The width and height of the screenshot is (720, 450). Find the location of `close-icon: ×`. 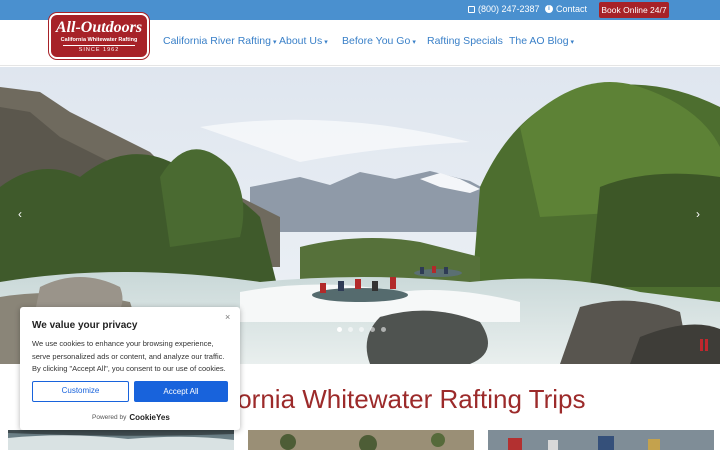

close-icon: × is located at coordinates (227, 317).